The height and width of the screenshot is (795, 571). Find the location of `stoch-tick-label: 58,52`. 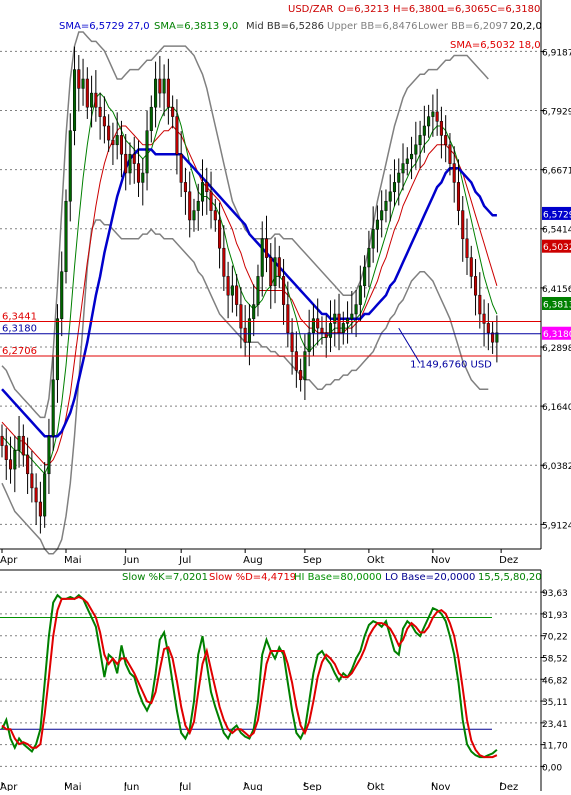

stoch-tick-label: 58,52 is located at coordinates (555, 659).